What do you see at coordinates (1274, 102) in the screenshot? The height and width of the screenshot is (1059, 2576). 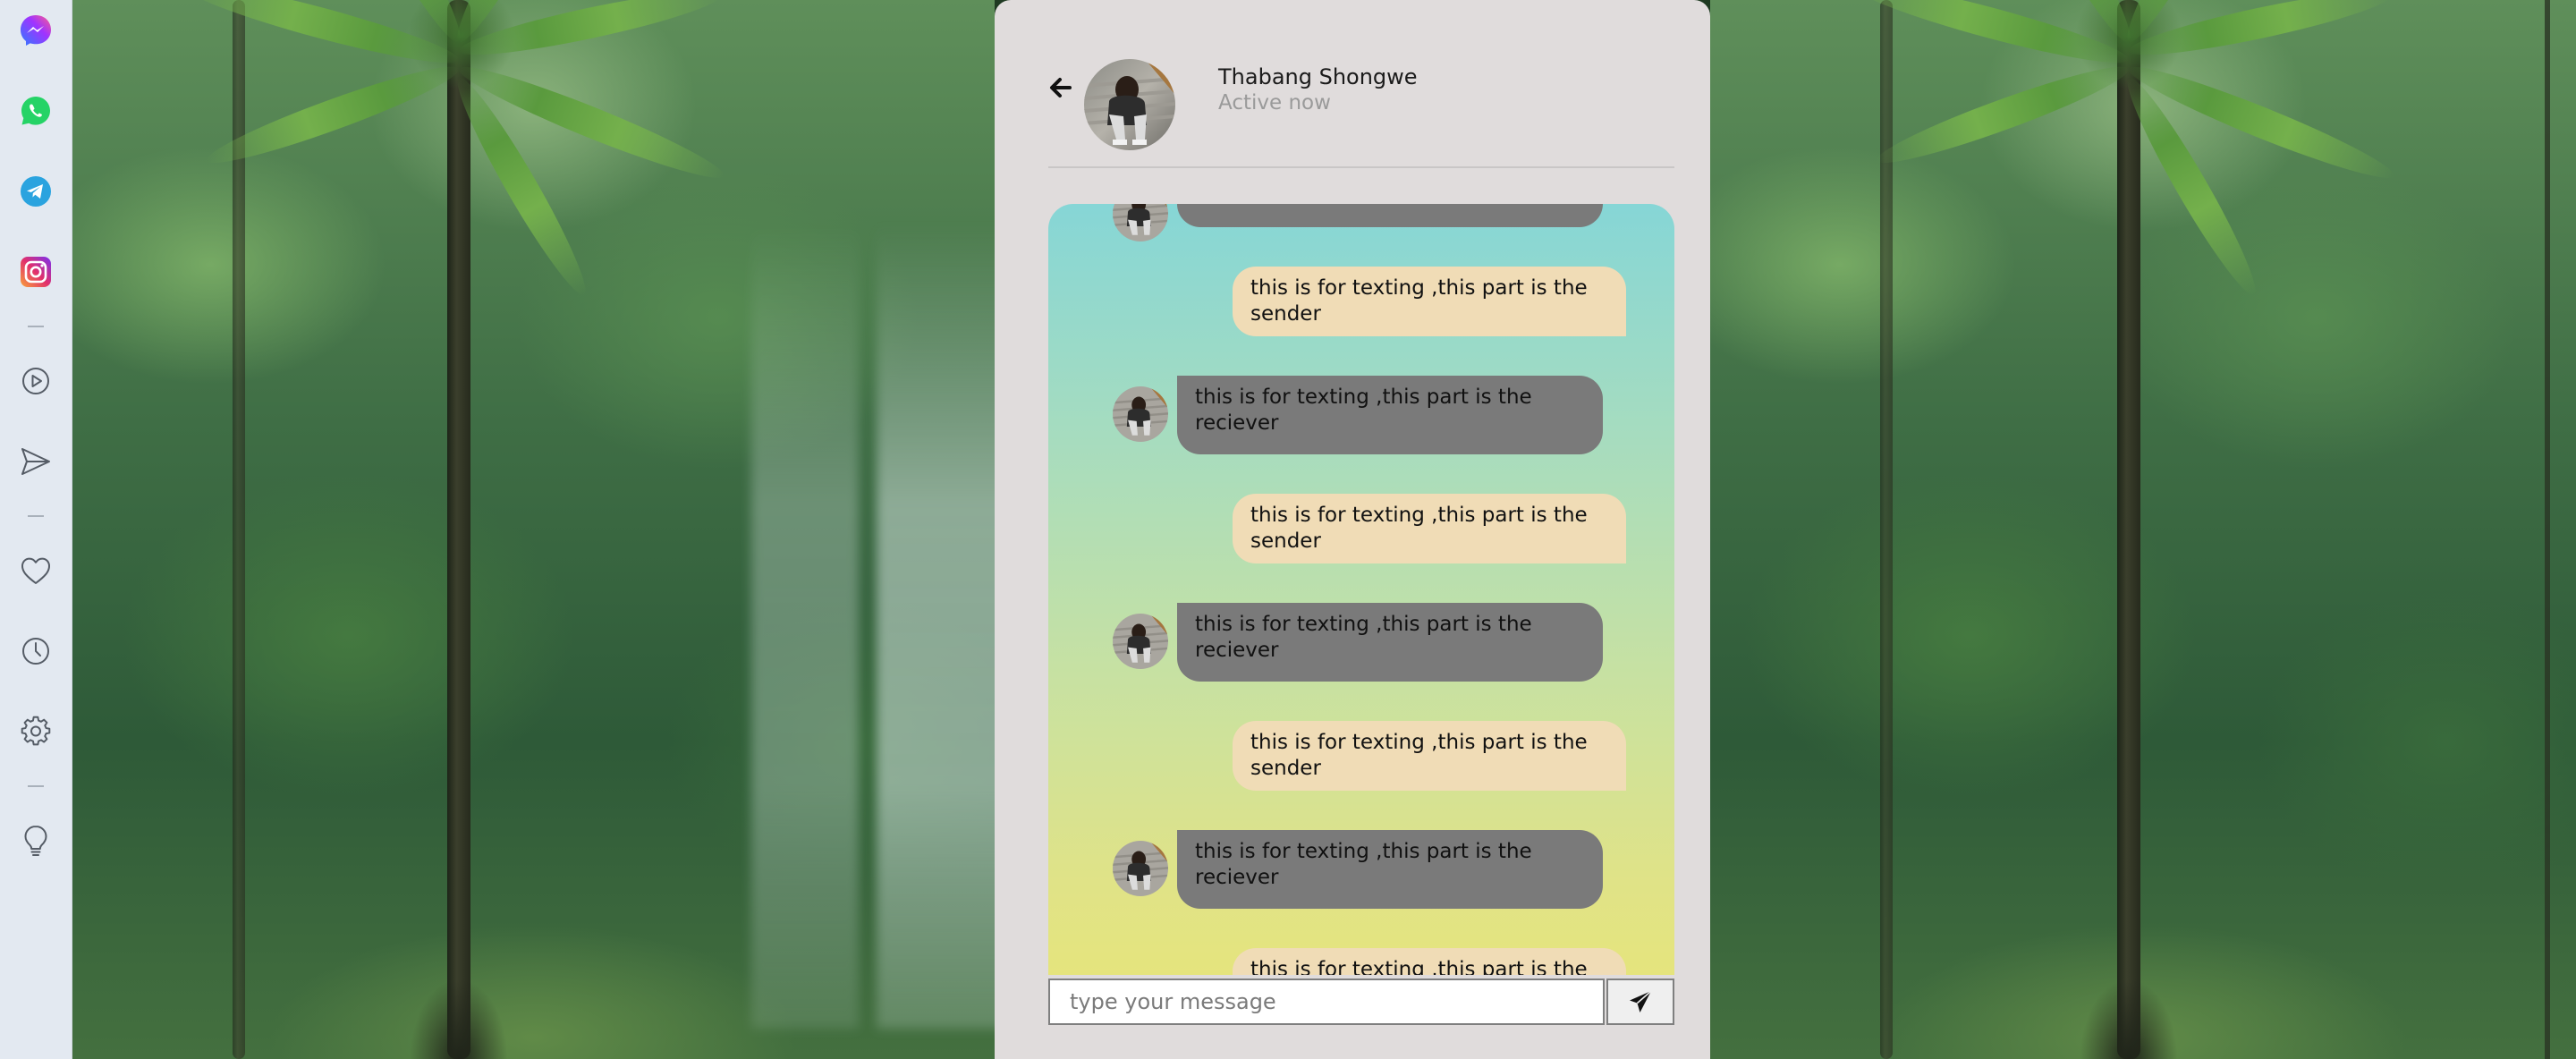 I see `contact-status: Active now` at bounding box center [1274, 102].